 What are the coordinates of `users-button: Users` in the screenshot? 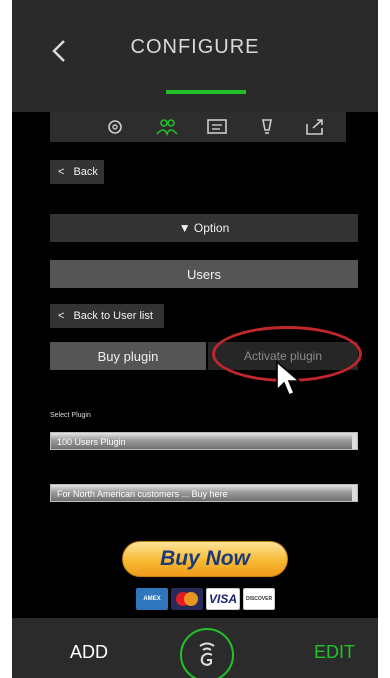 It's located at (204, 274).